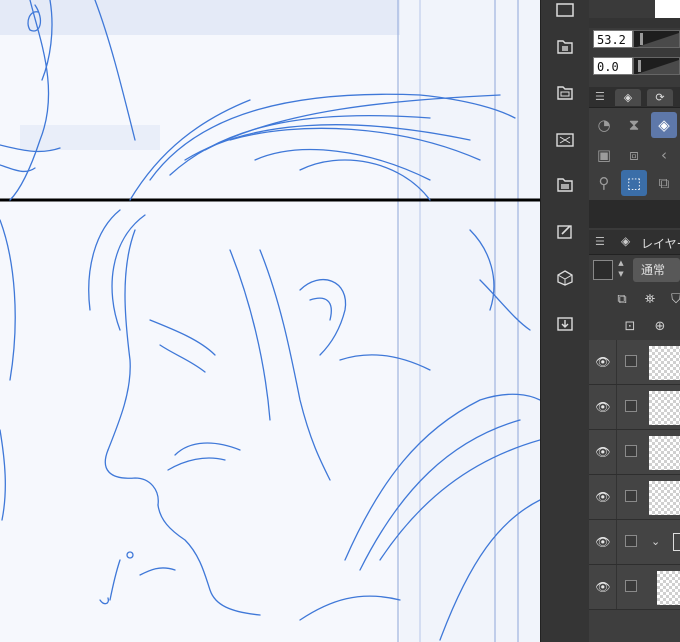 The image size is (680, 642). Describe the element at coordinates (613, 39) in the screenshot. I see `brush-size-field: 53.2` at that location.